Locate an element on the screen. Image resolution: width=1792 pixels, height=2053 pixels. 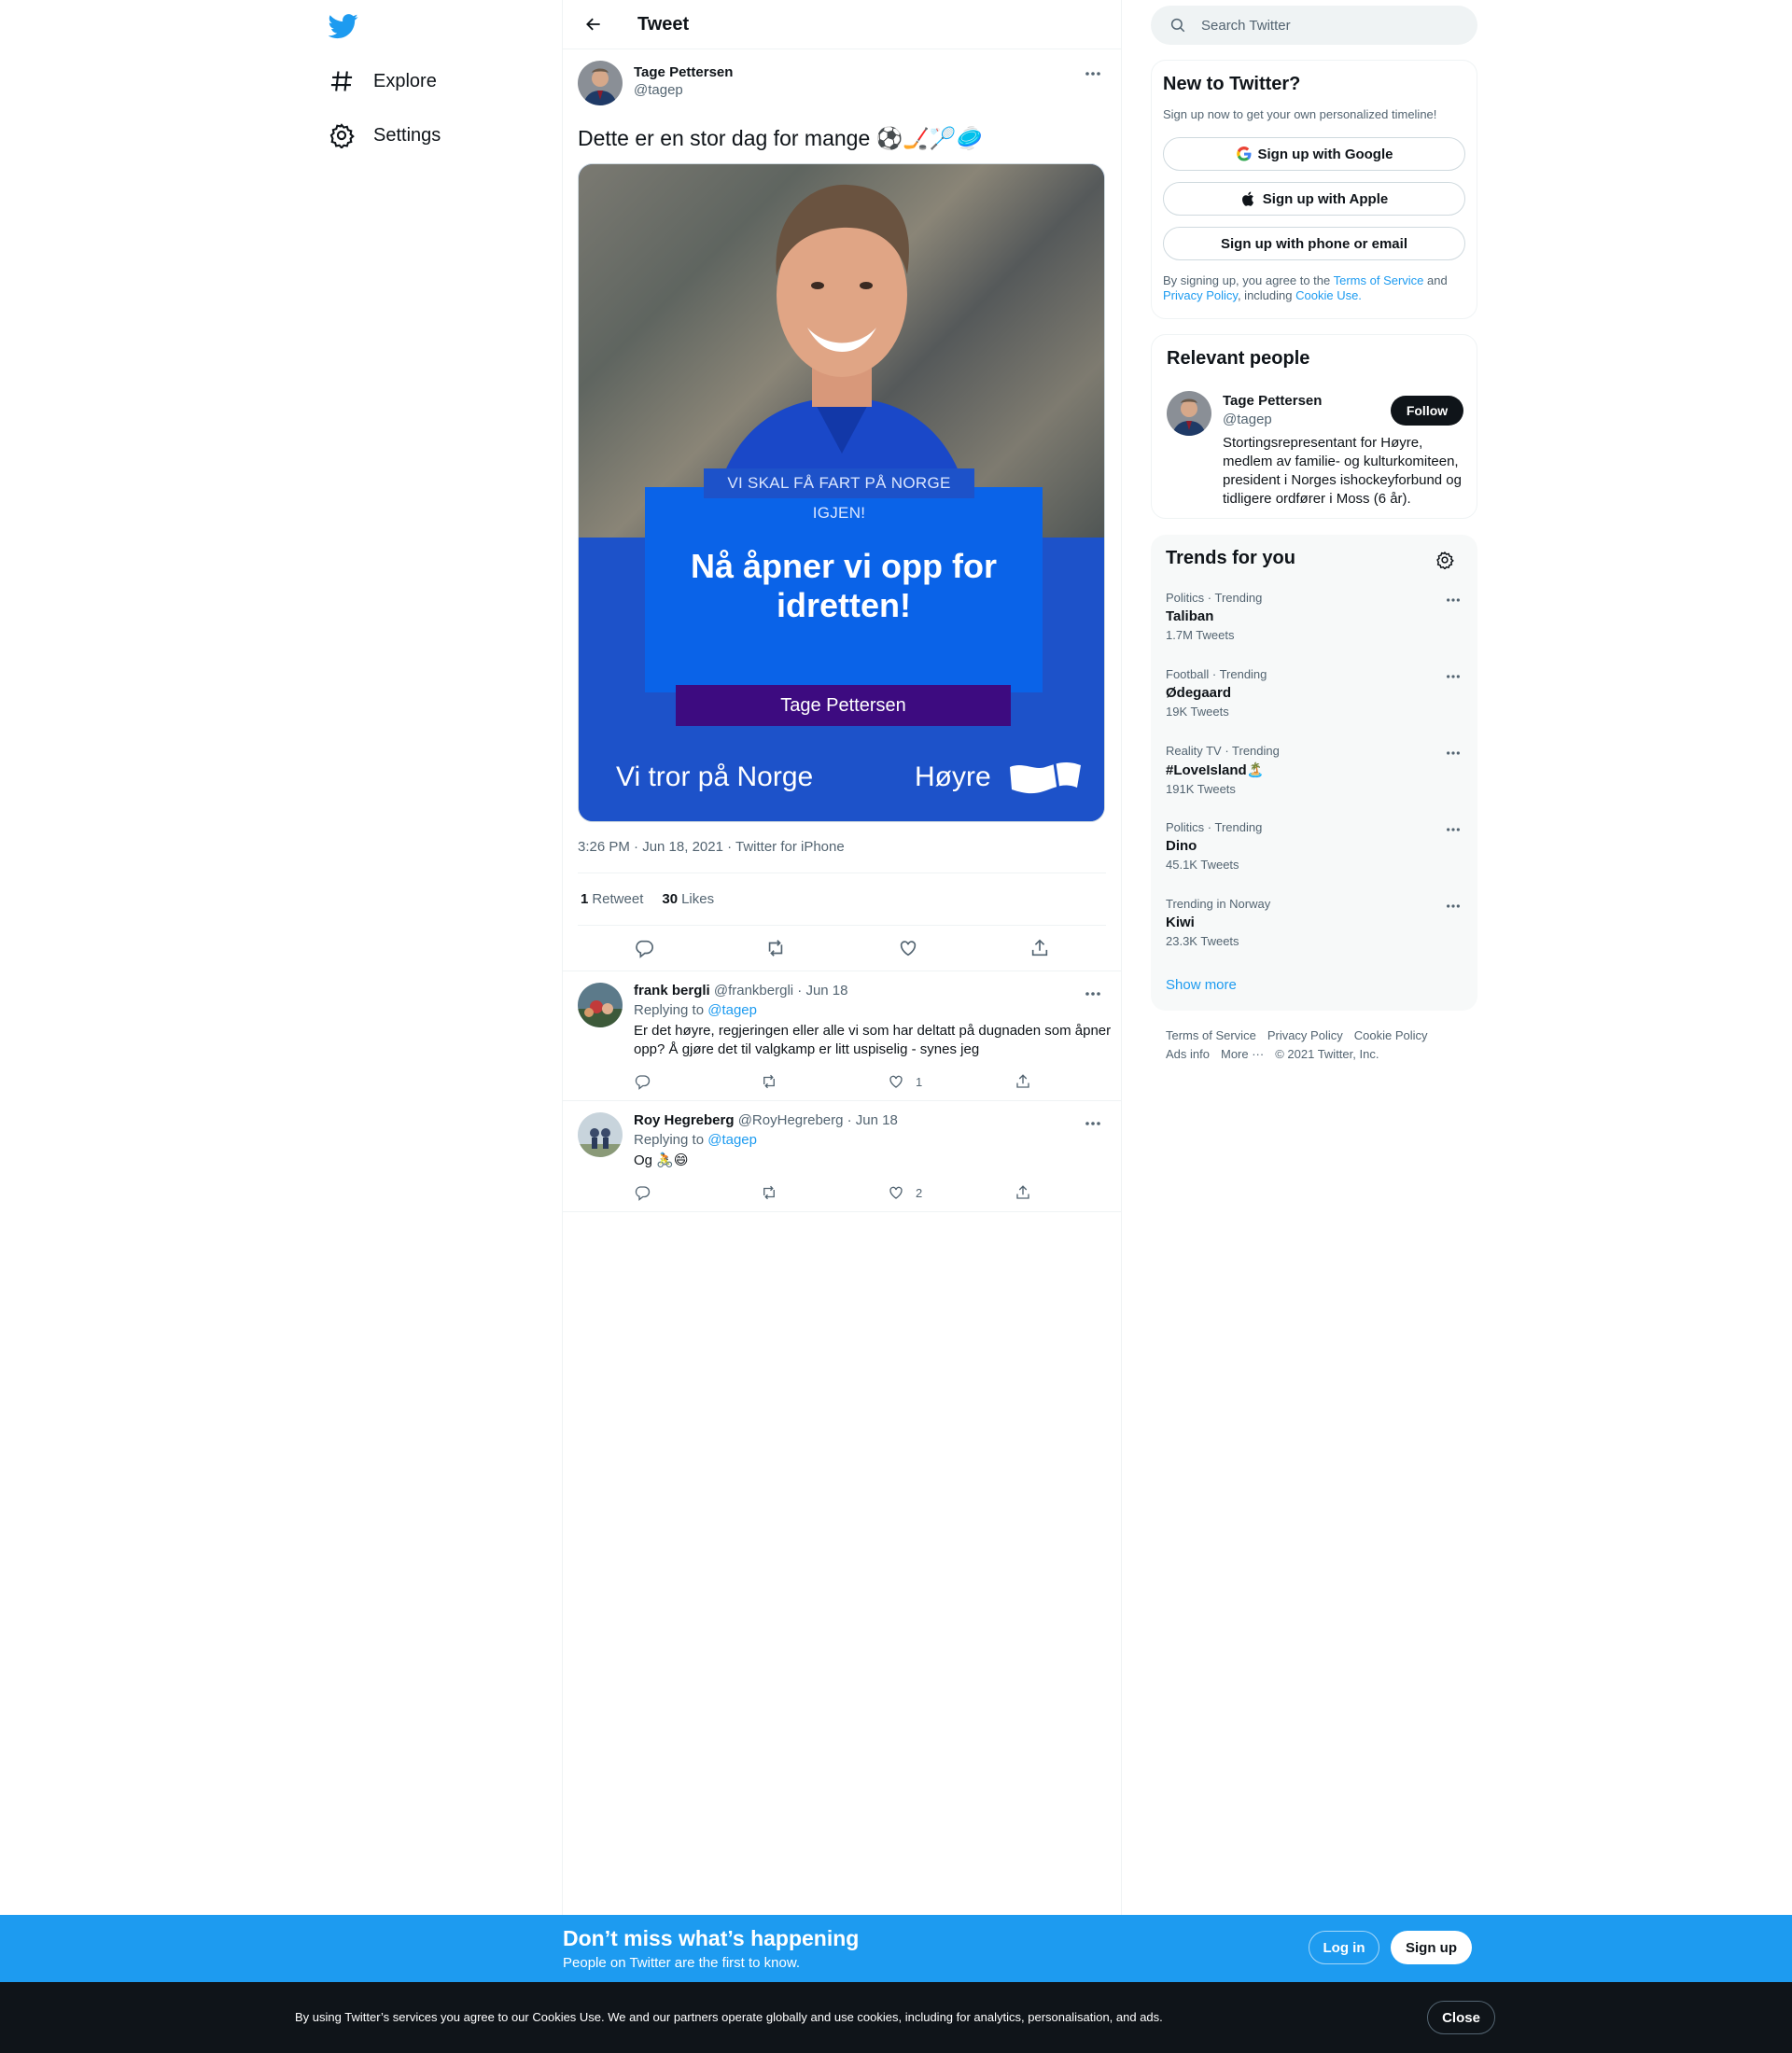
arrow-left-icon is located at coordinates (593, 24).